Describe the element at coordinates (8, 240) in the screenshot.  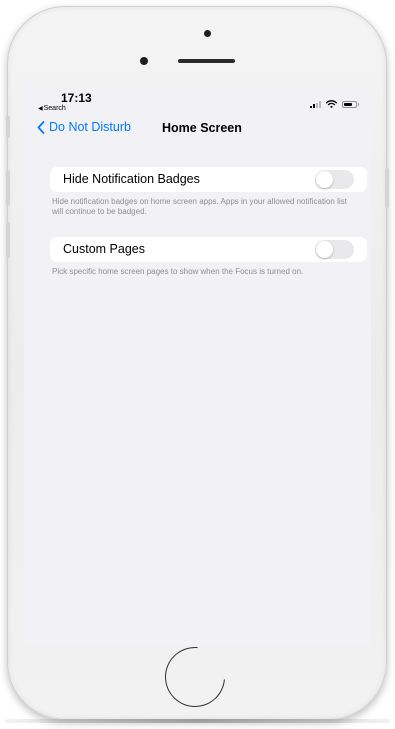
I see `volume-down-button` at that location.